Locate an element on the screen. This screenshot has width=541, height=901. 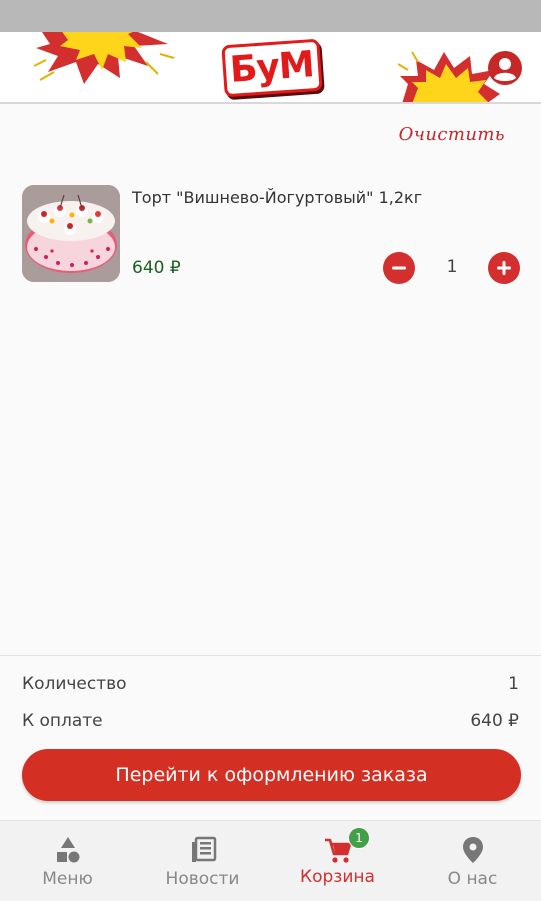
item-price: 640 ₽ is located at coordinates (156, 268).